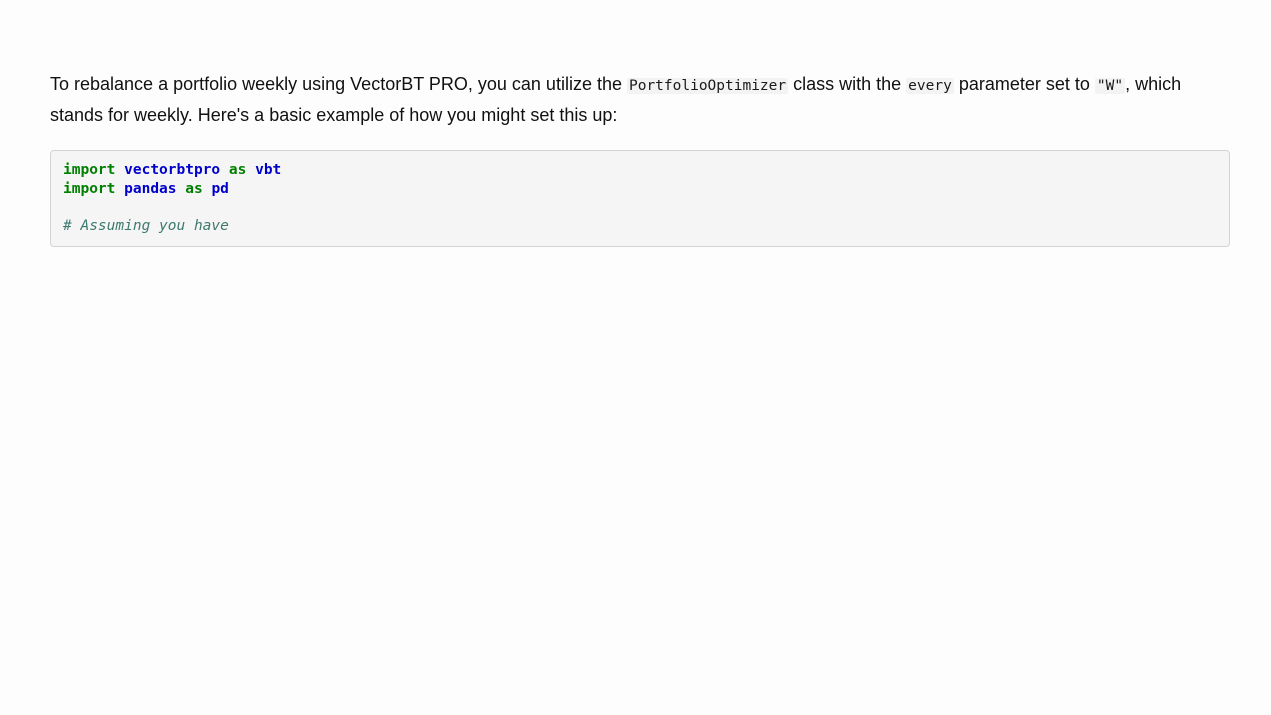 The image size is (1271, 715). I want to click on code-line-import-pandas: import pandas as pd, so click(640, 189).